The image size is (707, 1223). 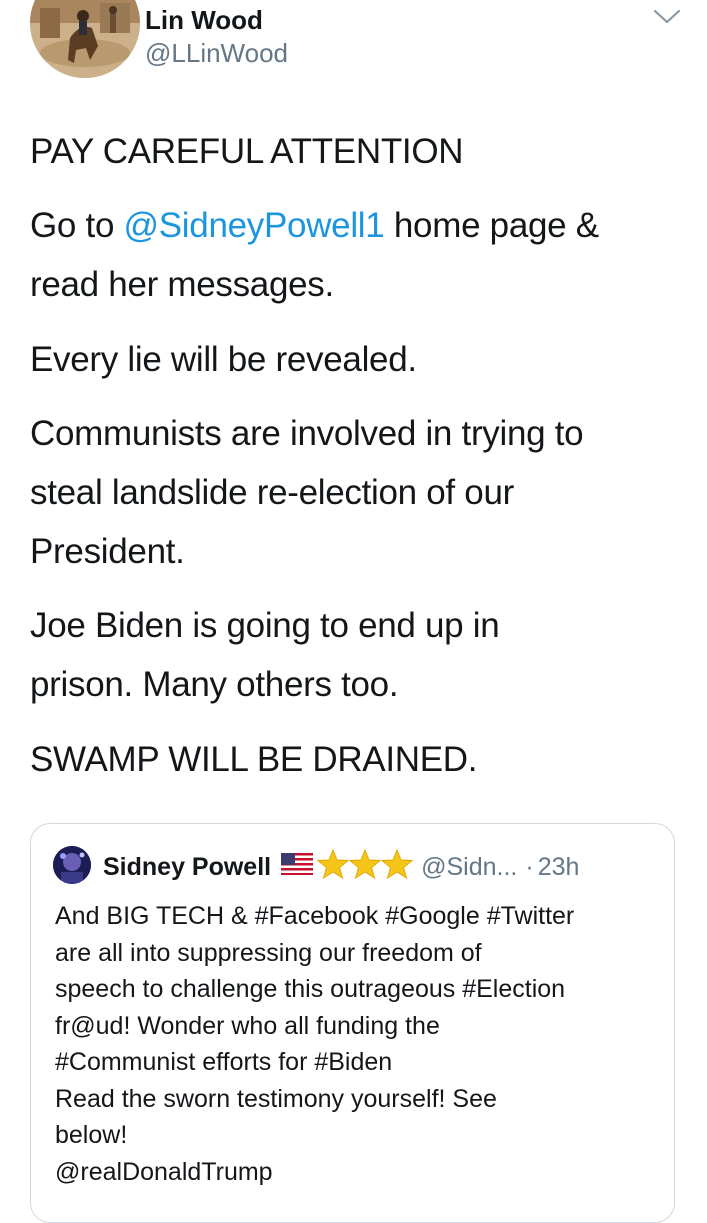 I want to click on author-name: Lin Wood, so click(x=204, y=20).